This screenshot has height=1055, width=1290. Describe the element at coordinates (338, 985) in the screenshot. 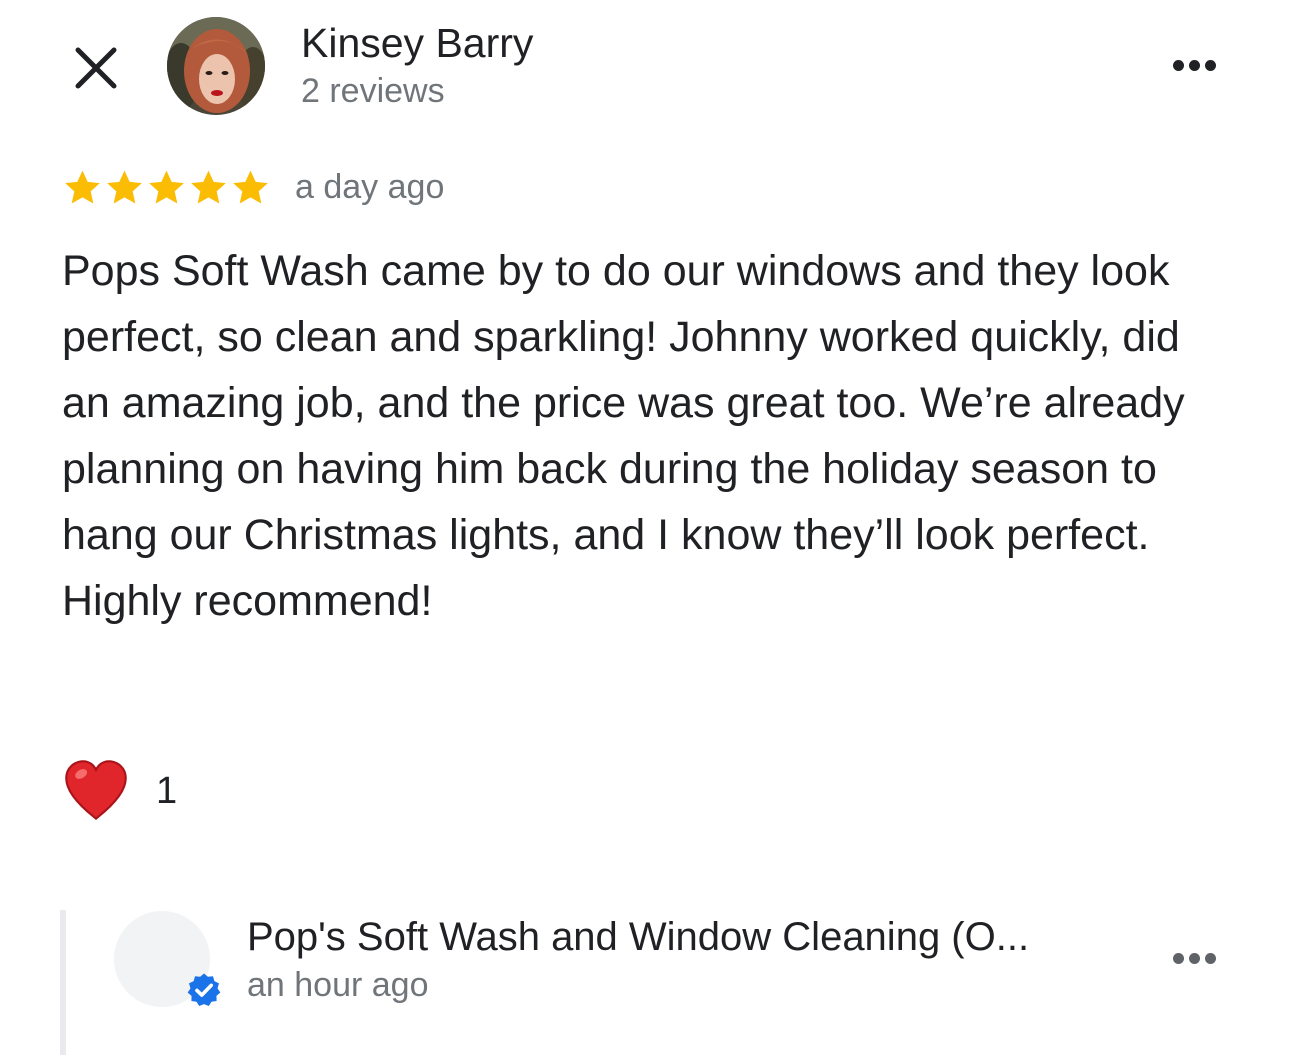

I see `owner-reply-time: an hour ago` at that location.